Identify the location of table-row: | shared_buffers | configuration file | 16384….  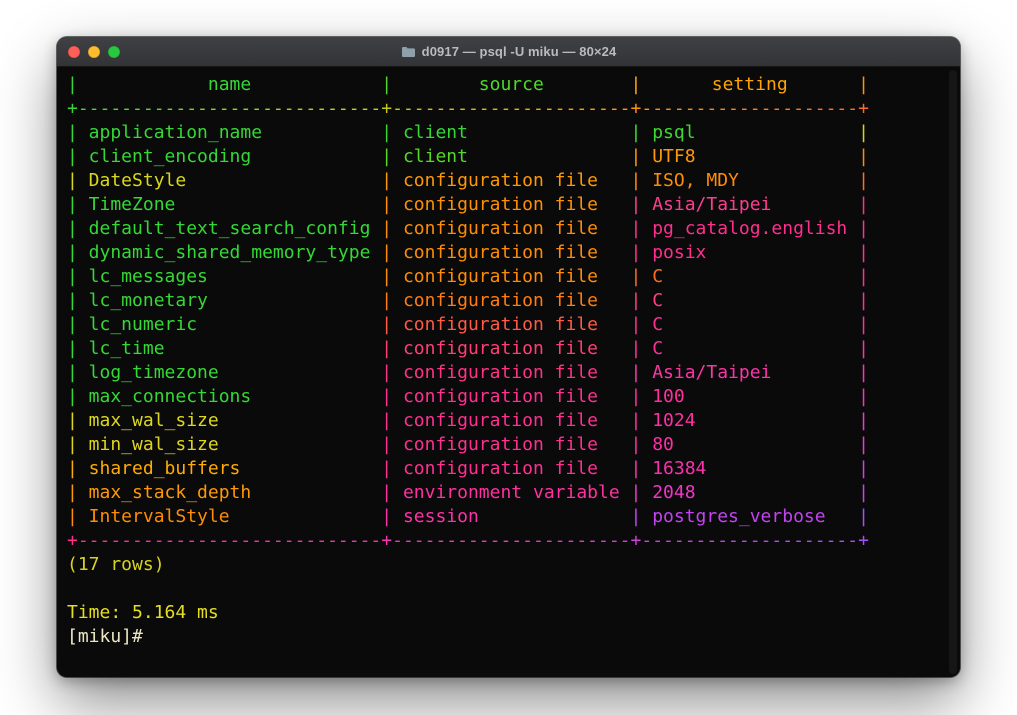
(513, 469).